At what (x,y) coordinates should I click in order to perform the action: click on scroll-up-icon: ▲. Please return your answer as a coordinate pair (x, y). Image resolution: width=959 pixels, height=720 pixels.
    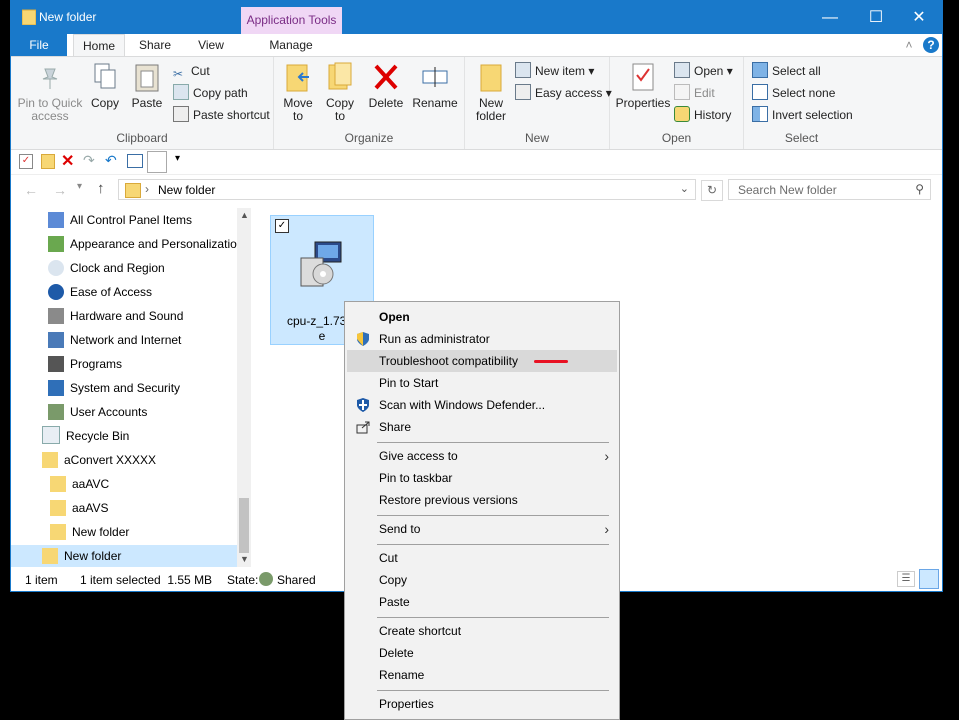
    Looking at the image, I should click on (244, 215).